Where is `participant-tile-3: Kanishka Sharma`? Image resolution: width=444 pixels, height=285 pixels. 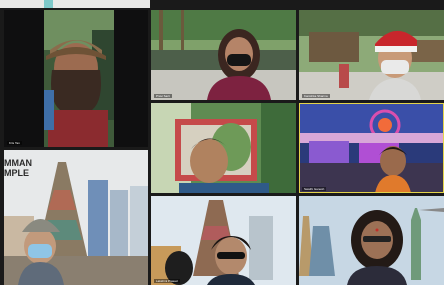 participant-tile-3: Kanishka Sharma is located at coordinates (371, 55).